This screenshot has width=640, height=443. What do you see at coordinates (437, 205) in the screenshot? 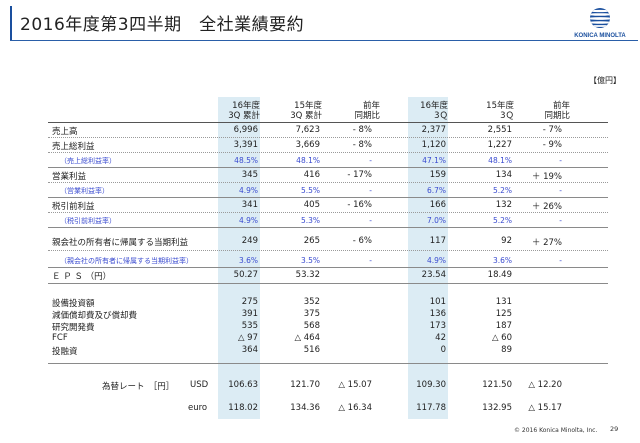
I see `cell-value: 166` at bounding box center [437, 205].